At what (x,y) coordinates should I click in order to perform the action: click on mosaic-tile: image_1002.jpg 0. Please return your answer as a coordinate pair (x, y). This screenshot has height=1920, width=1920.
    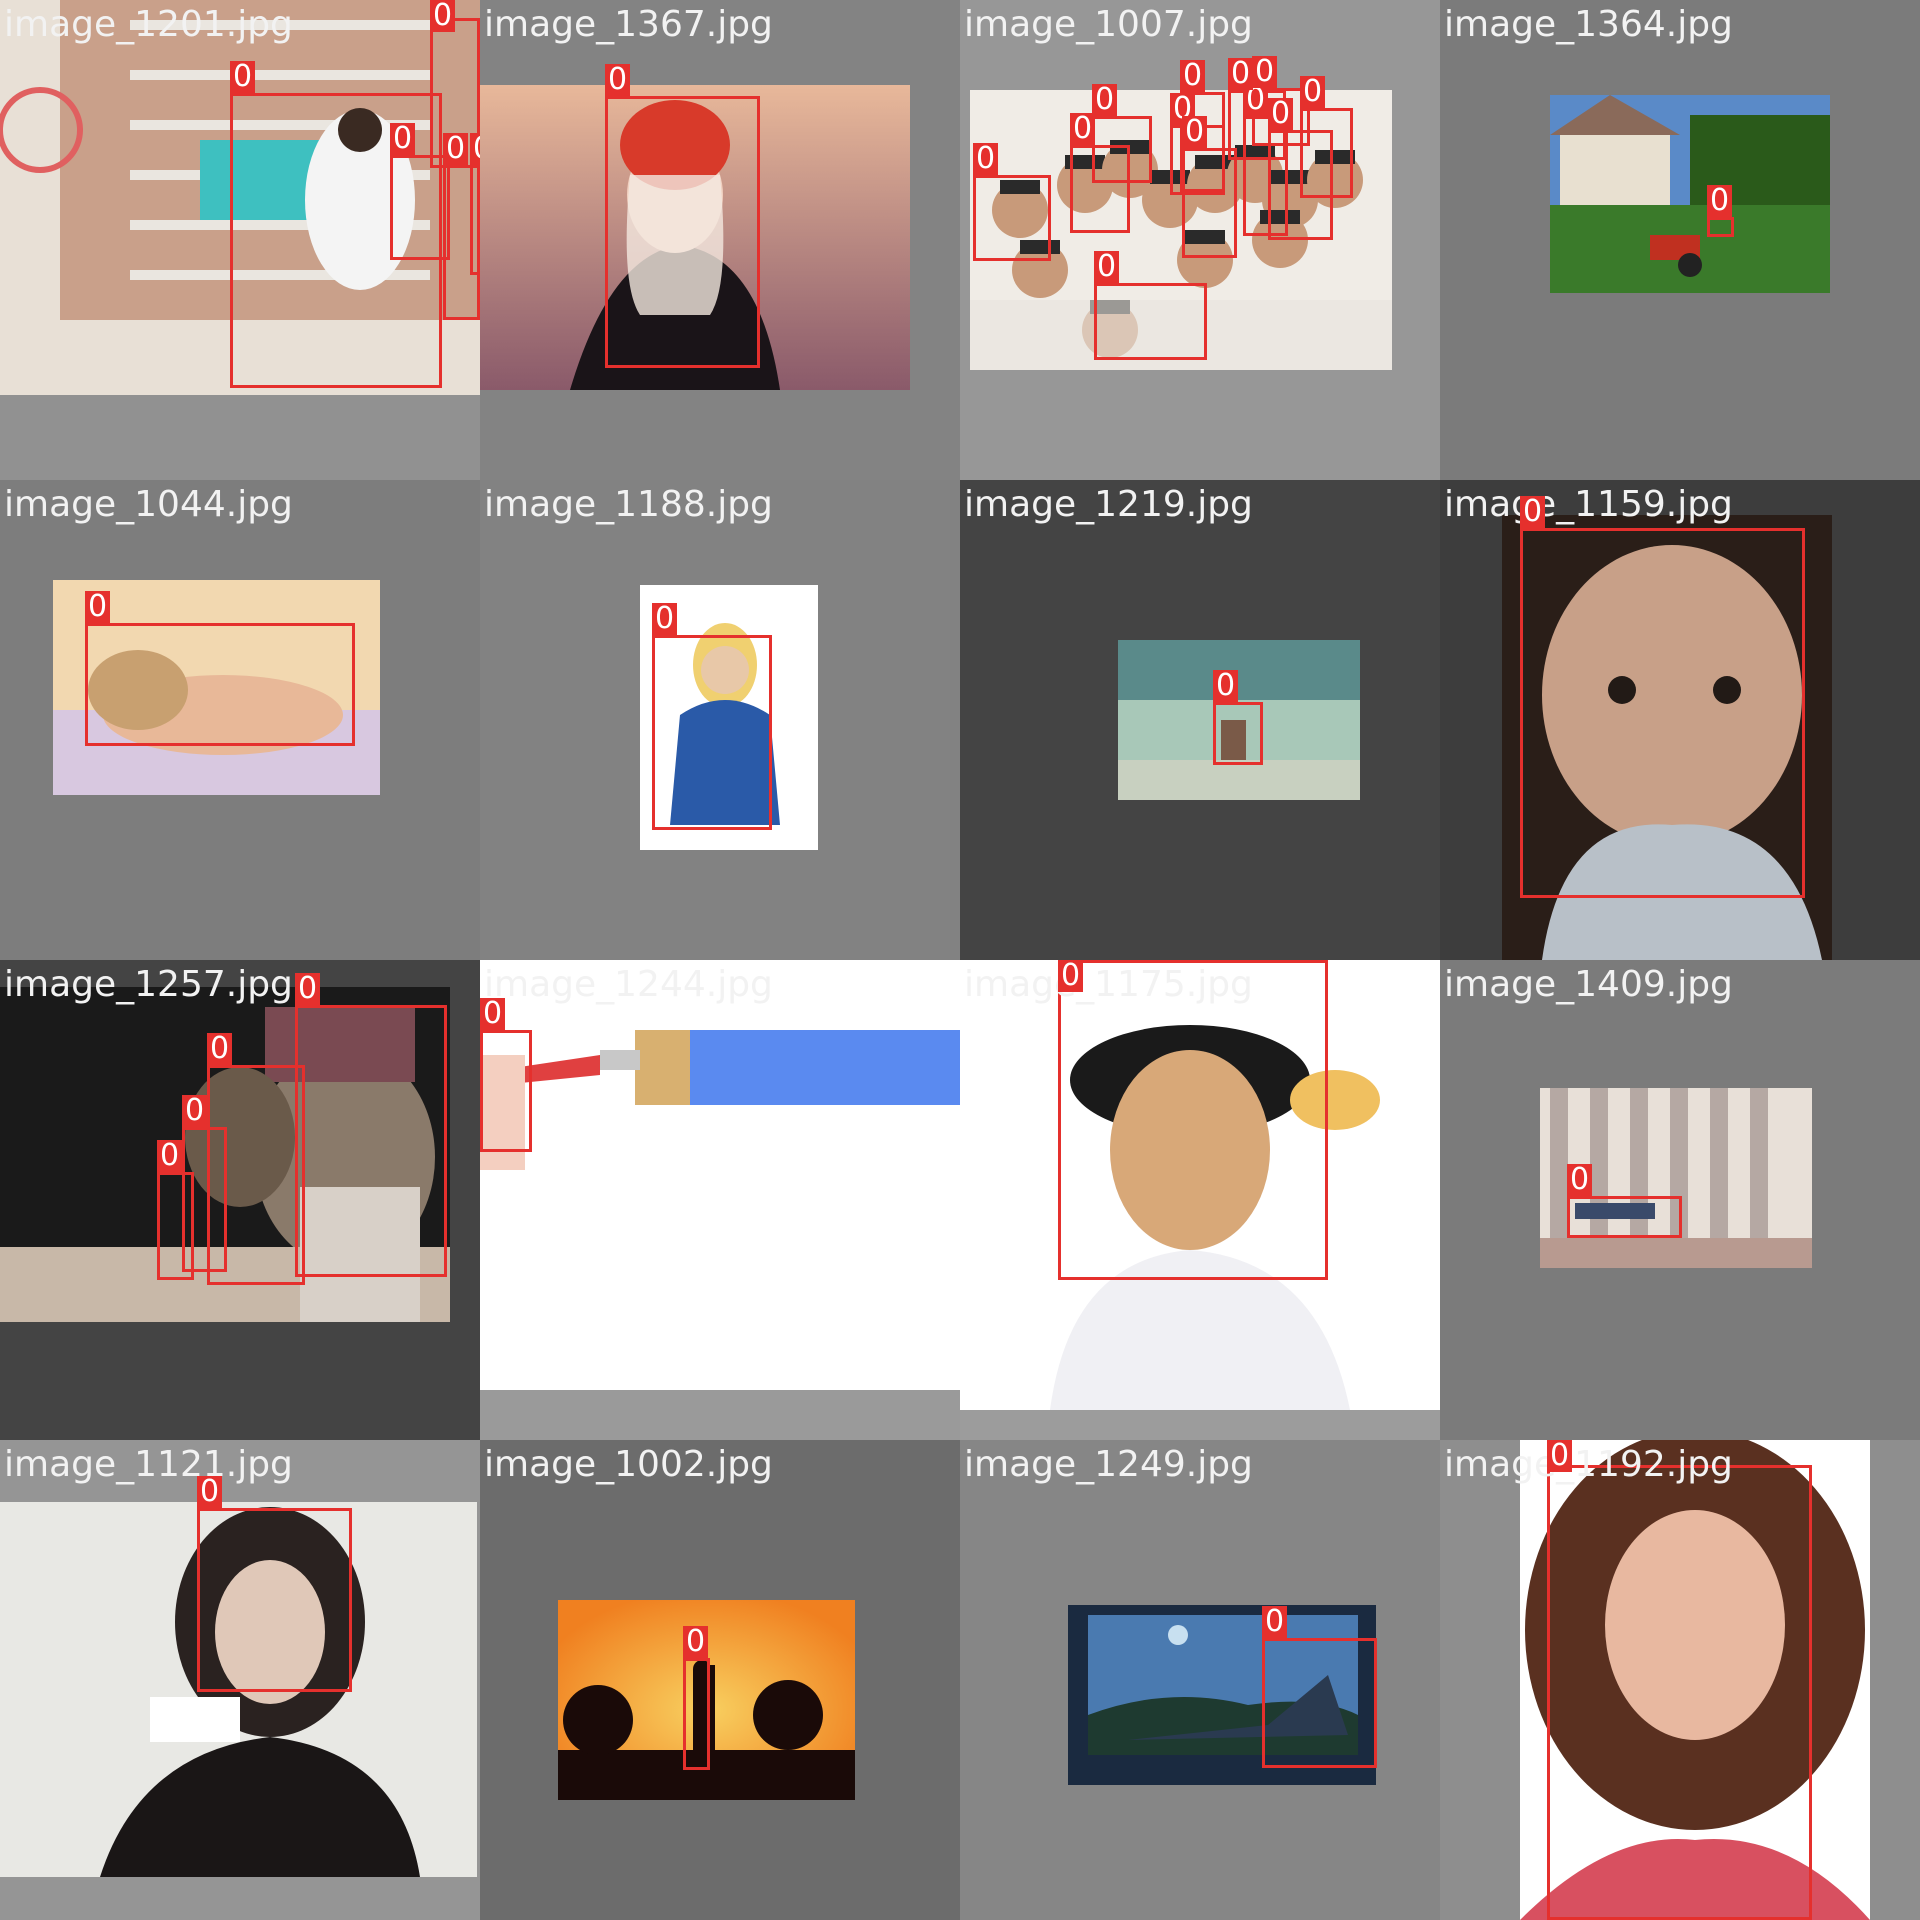
    Looking at the image, I should click on (720, 1680).